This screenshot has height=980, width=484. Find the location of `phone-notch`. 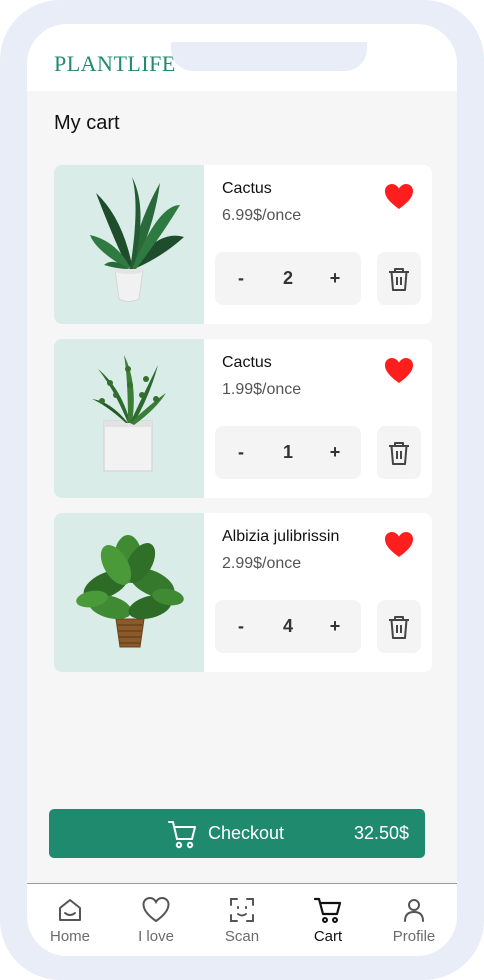

phone-notch is located at coordinates (269, 56).